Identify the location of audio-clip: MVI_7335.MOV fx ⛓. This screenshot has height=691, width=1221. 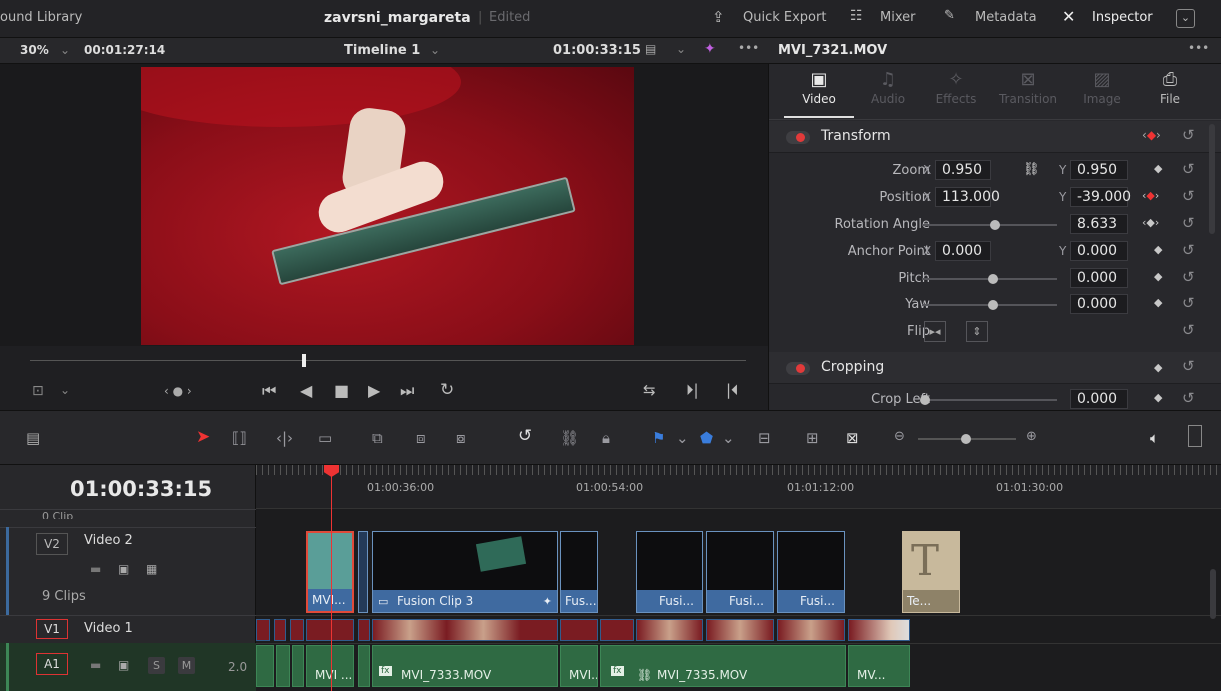
(723, 666).